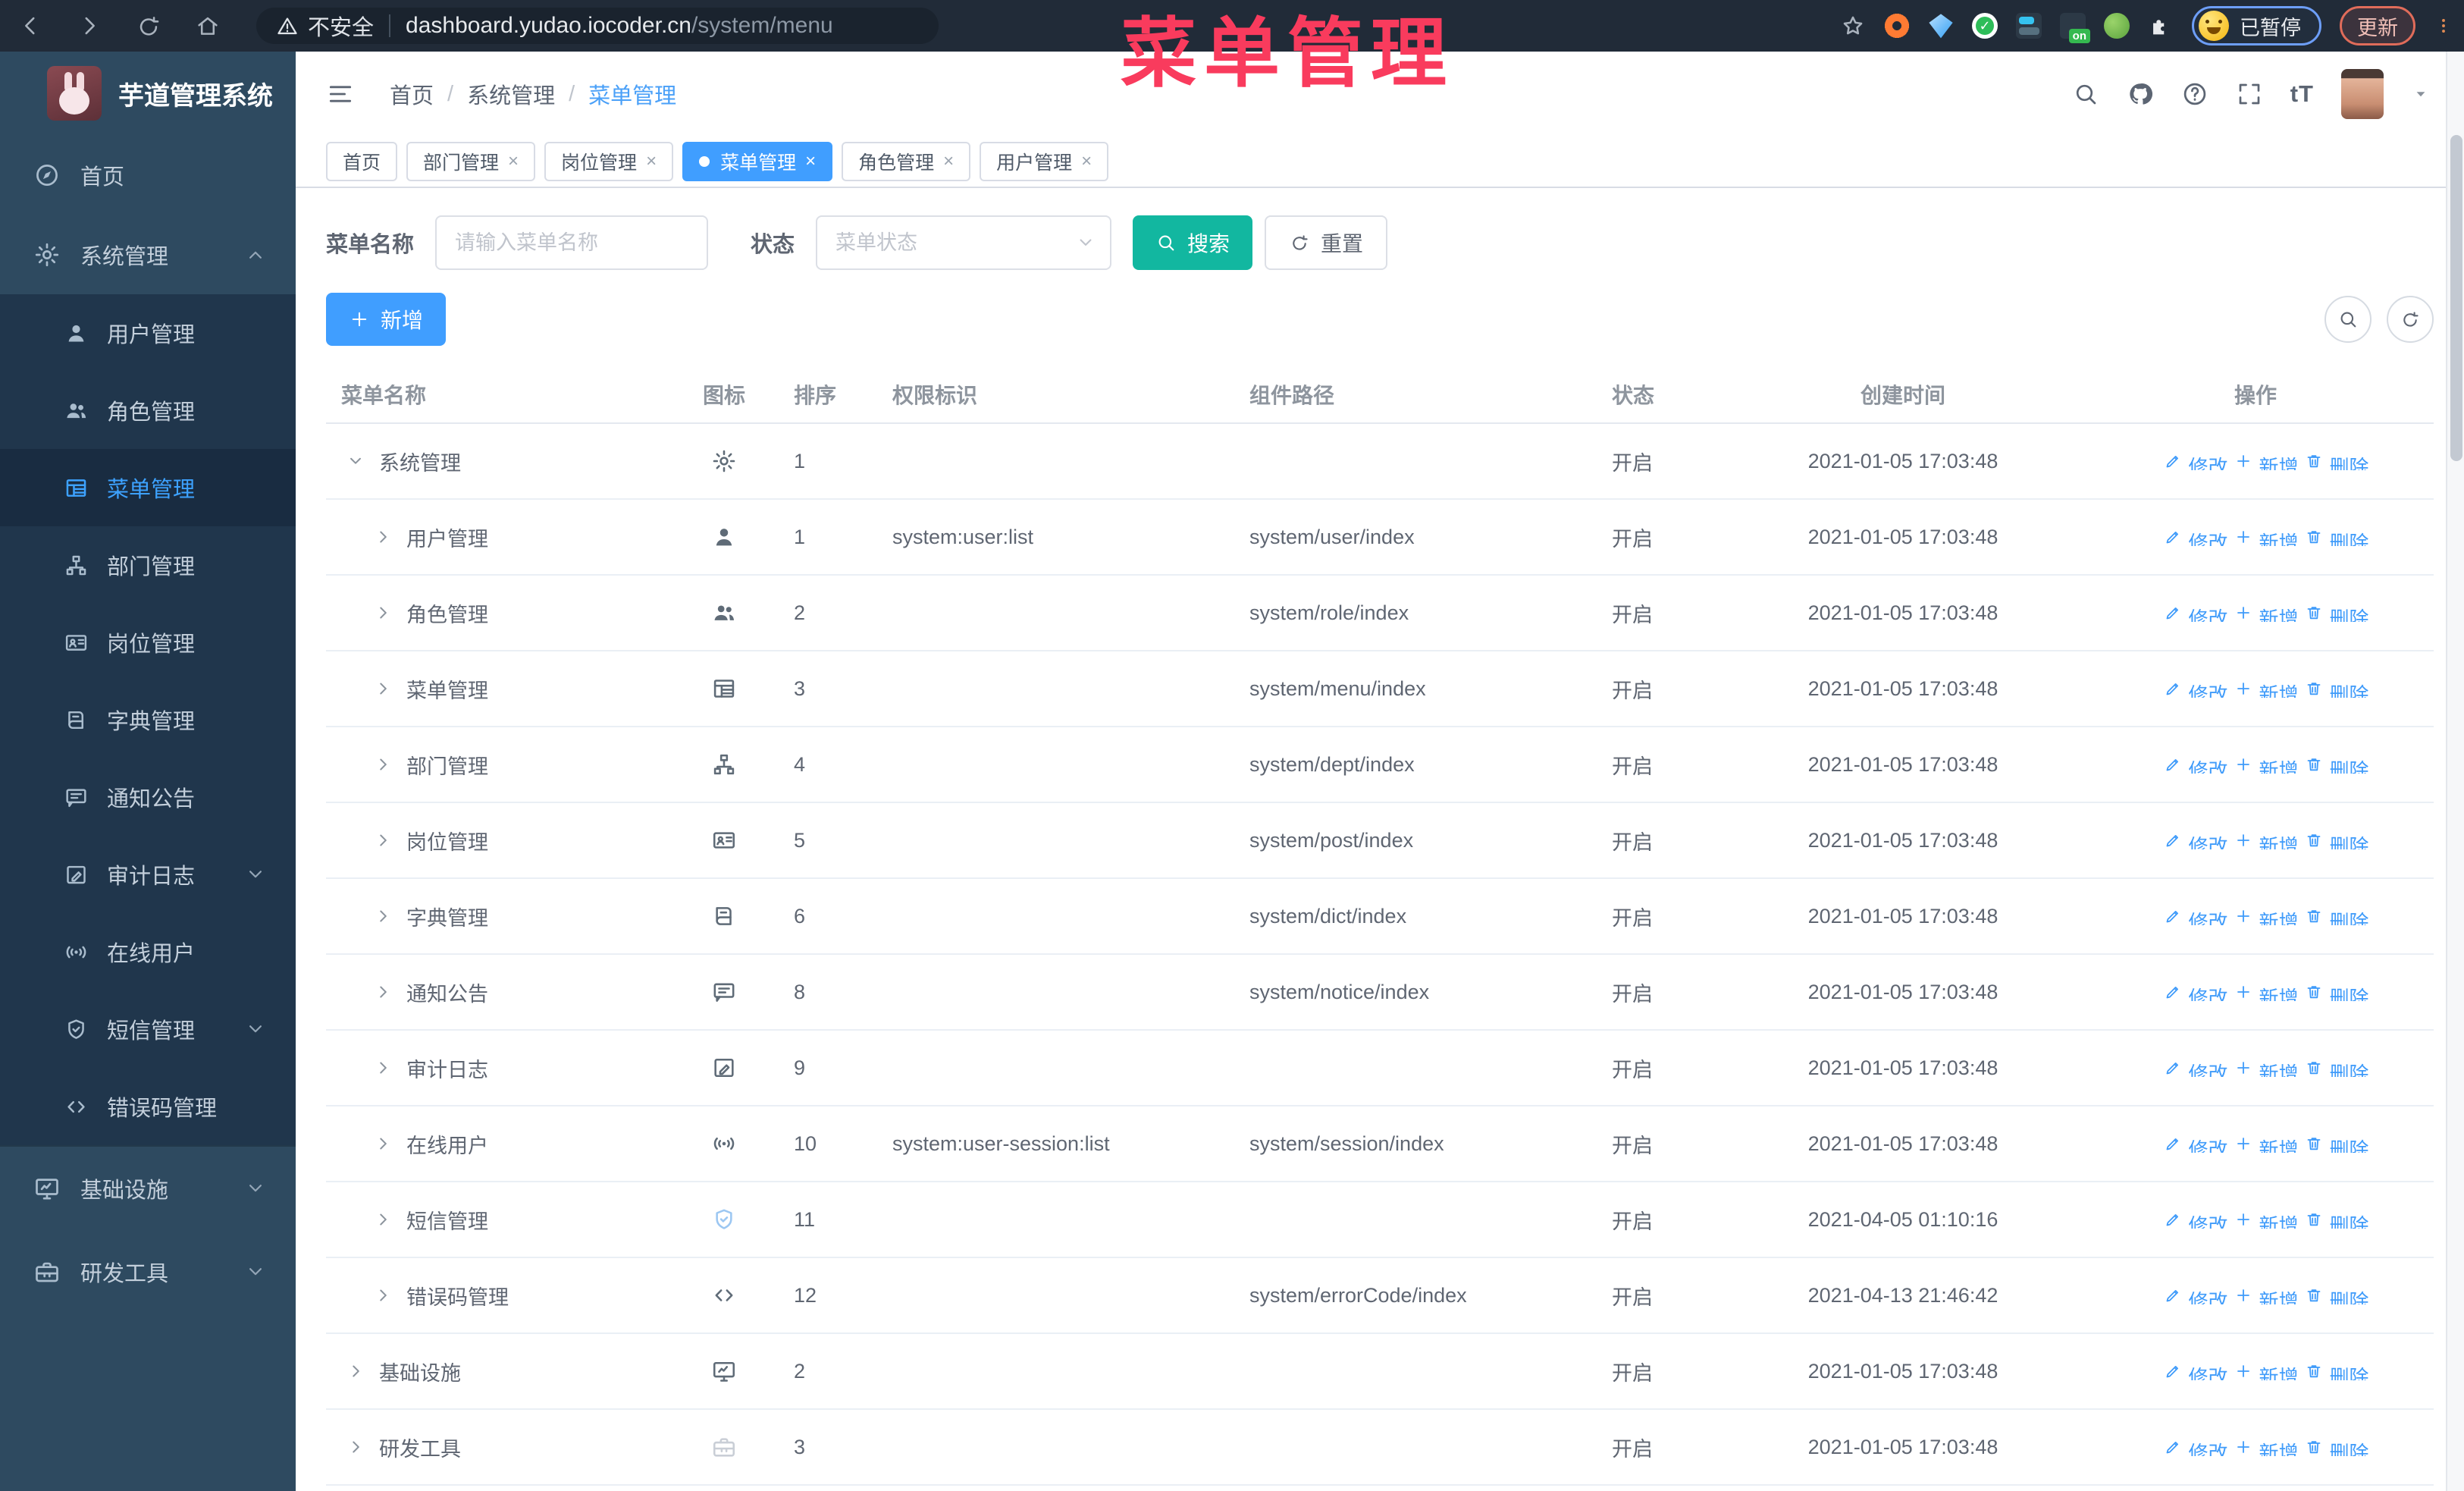  What do you see at coordinates (148, 874) in the screenshot?
I see `sidebar-item-edit: 审计日志` at bounding box center [148, 874].